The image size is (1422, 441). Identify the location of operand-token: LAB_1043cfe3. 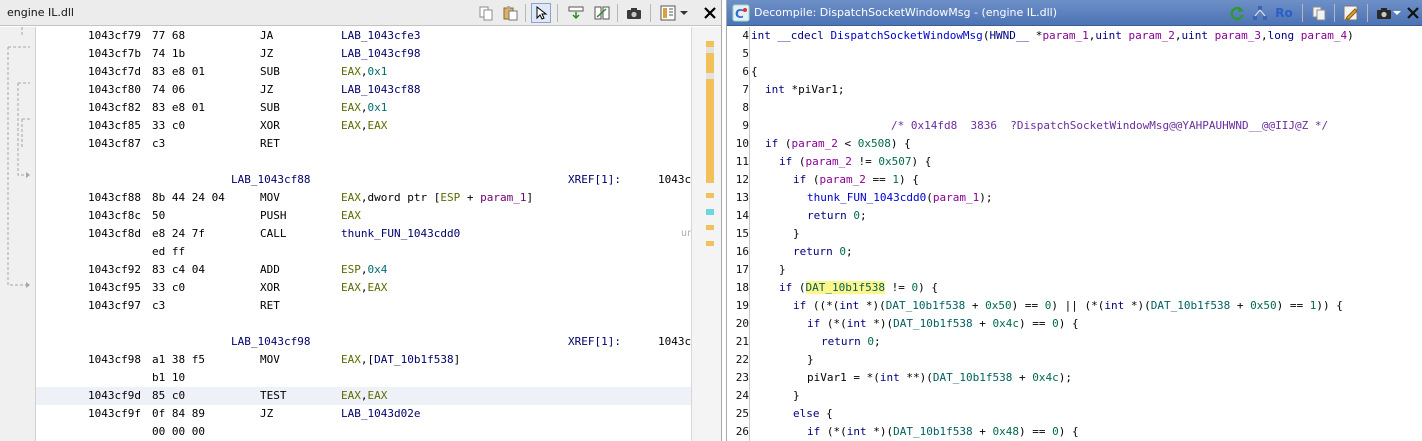
(380, 35).